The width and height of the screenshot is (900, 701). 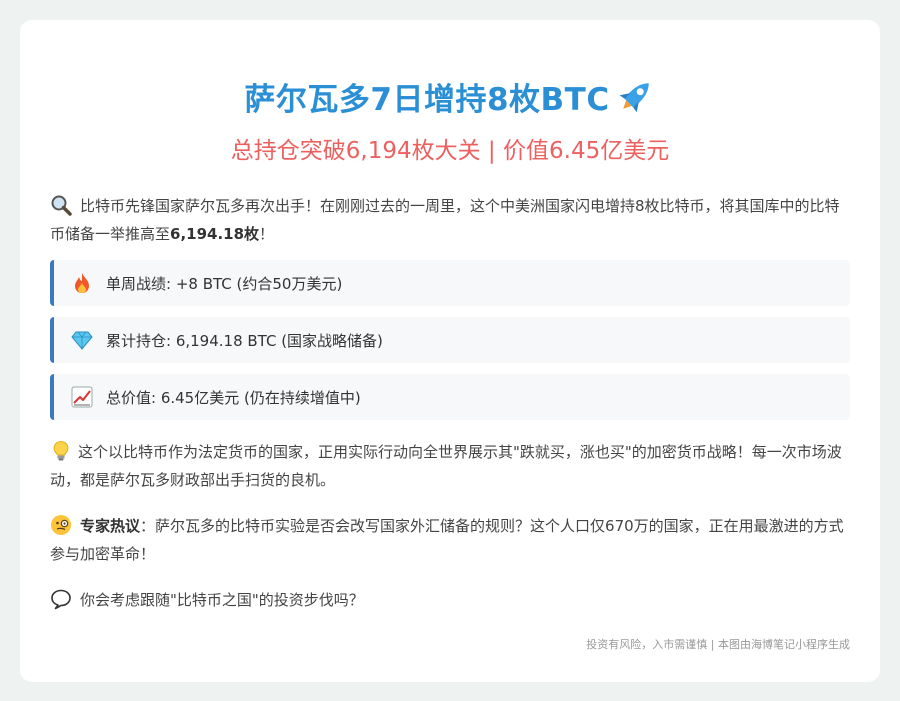 What do you see at coordinates (450, 600) in the screenshot?
I see `question-paragraph: 你会考虑跟随"比特币之国"的投资步伐吗？` at bounding box center [450, 600].